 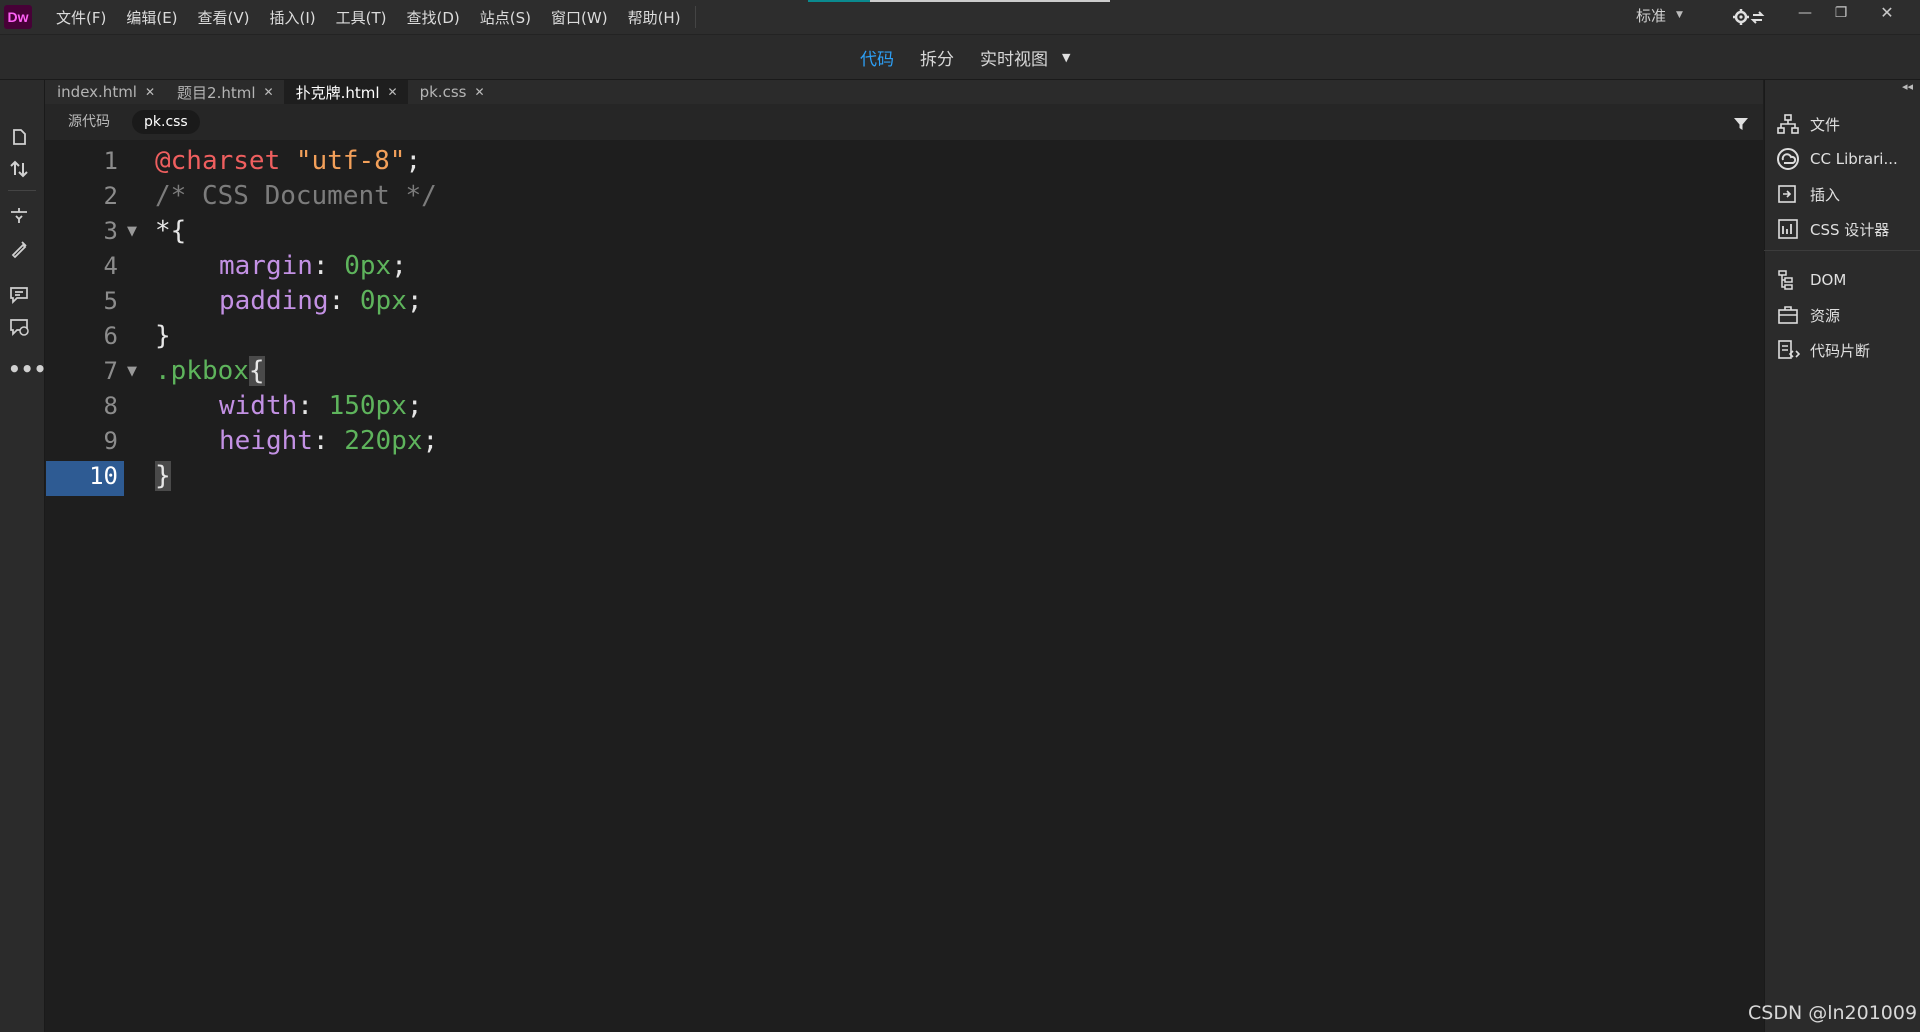 I want to click on brace-token: {, so click(x=178, y=231).